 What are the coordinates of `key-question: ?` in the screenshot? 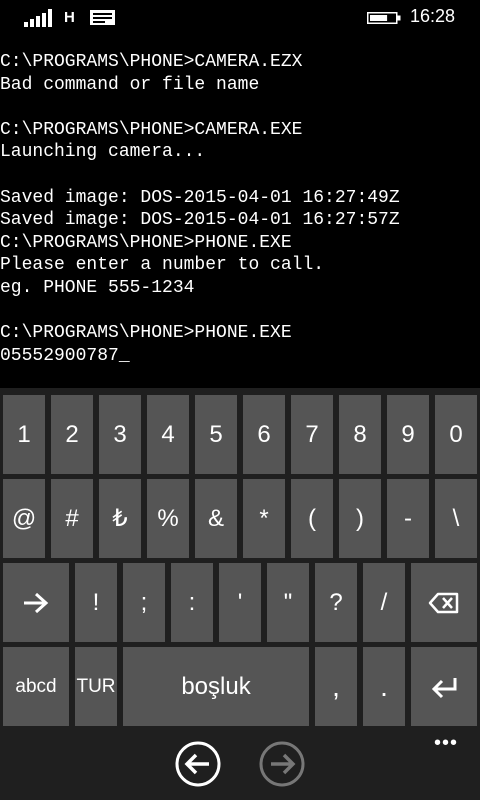 It's located at (336, 602).